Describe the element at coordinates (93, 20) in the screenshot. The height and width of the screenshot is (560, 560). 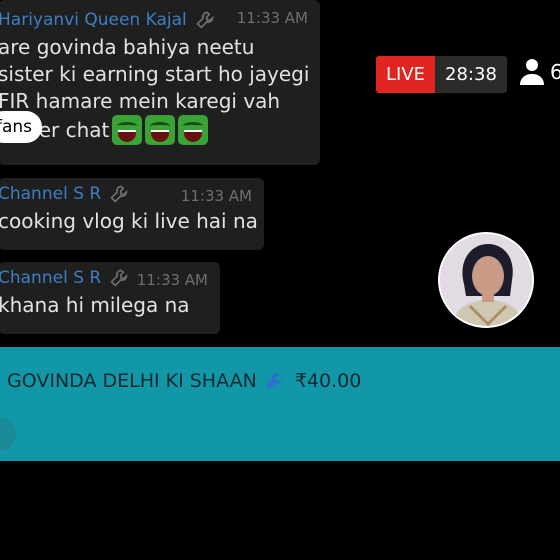
I see `sender-name: Hariyanvi Queen Kajal` at that location.